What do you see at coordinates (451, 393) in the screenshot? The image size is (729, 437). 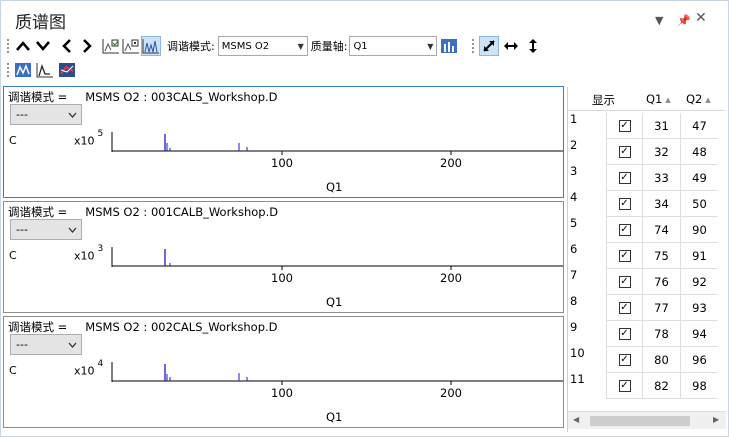 I see `x-tick-label: 200` at bounding box center [451, 393].